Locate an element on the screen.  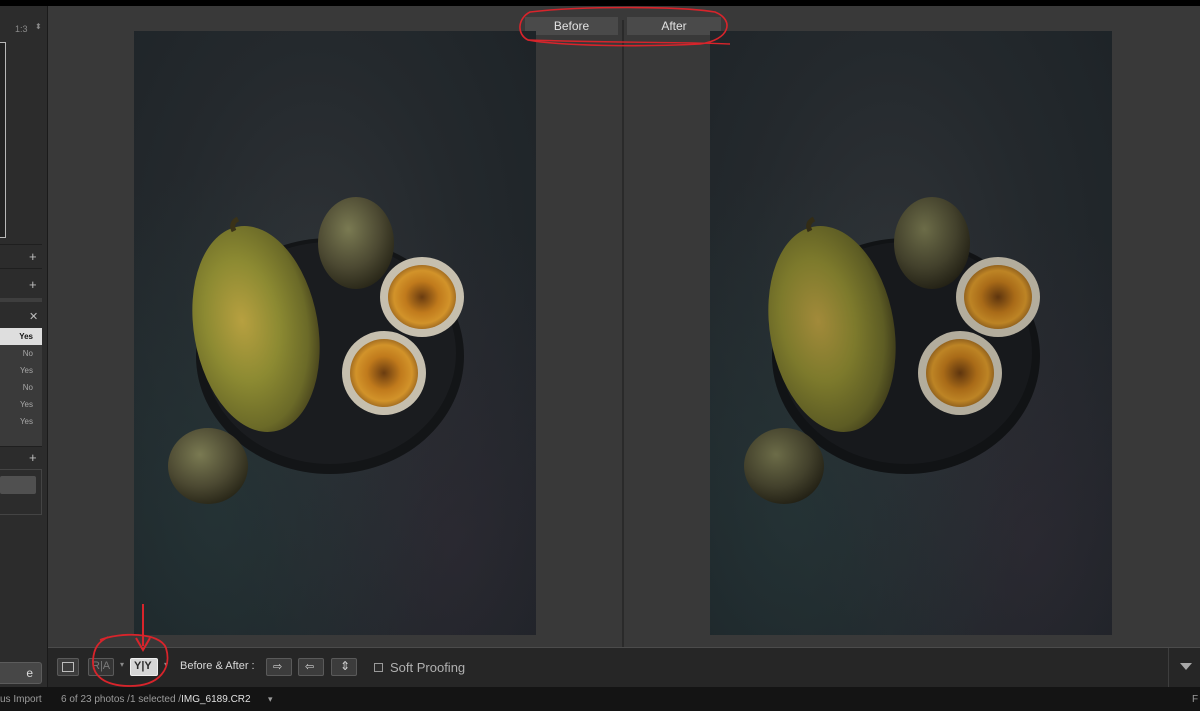
view-mode-chevron-down-icon: ▾ is located at coordinates (122, 664).